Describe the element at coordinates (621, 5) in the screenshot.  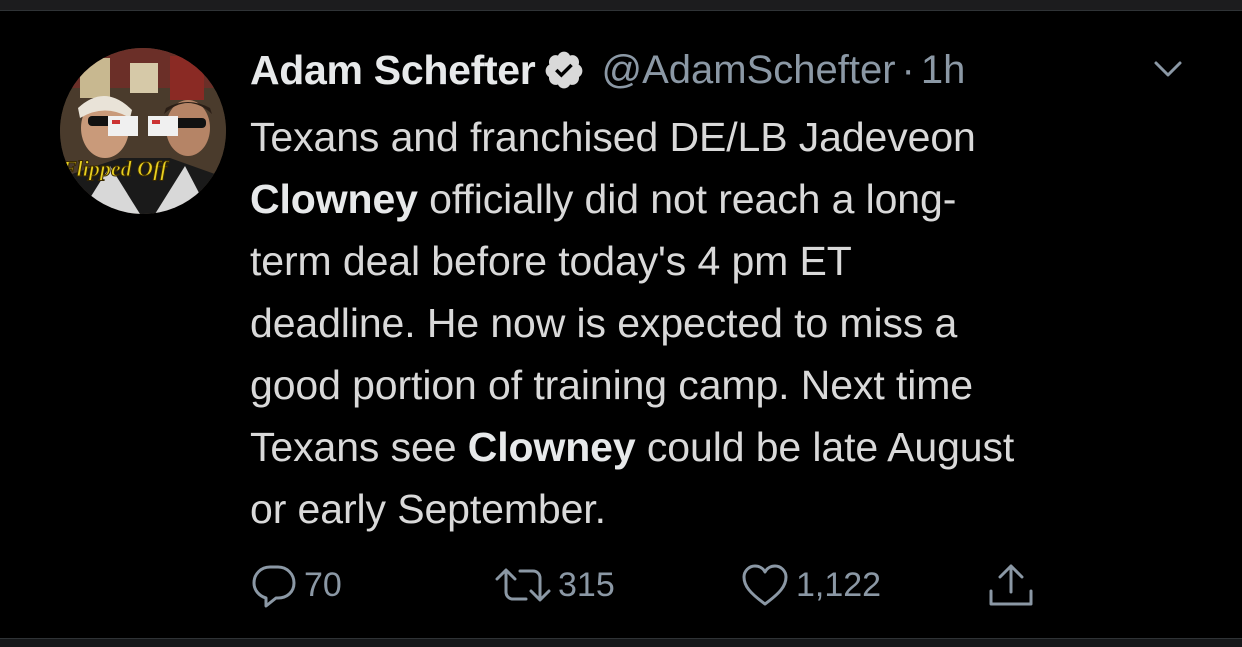
I see `top-divider` at that location.